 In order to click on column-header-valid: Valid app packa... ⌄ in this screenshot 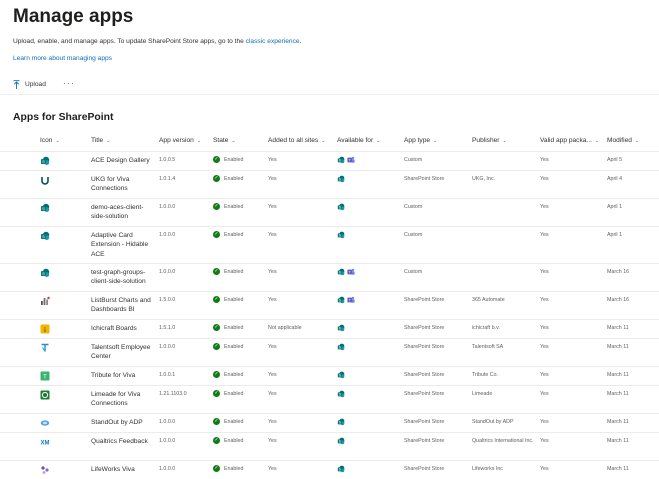, I will do `click(569, 140)`.